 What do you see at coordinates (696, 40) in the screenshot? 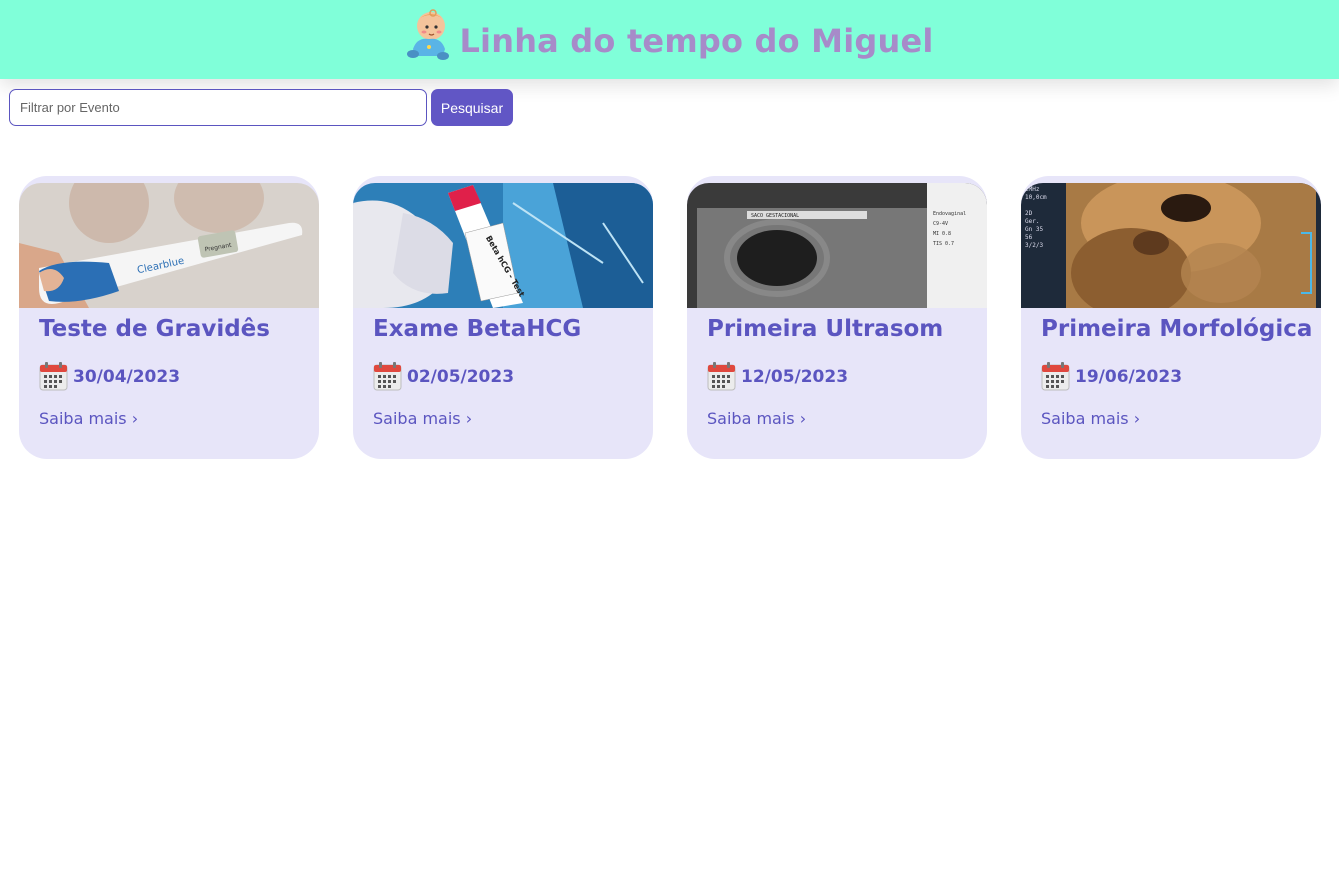
I see `page-title: Linha do tempo do Miguel` at bounding box center [696, 40].